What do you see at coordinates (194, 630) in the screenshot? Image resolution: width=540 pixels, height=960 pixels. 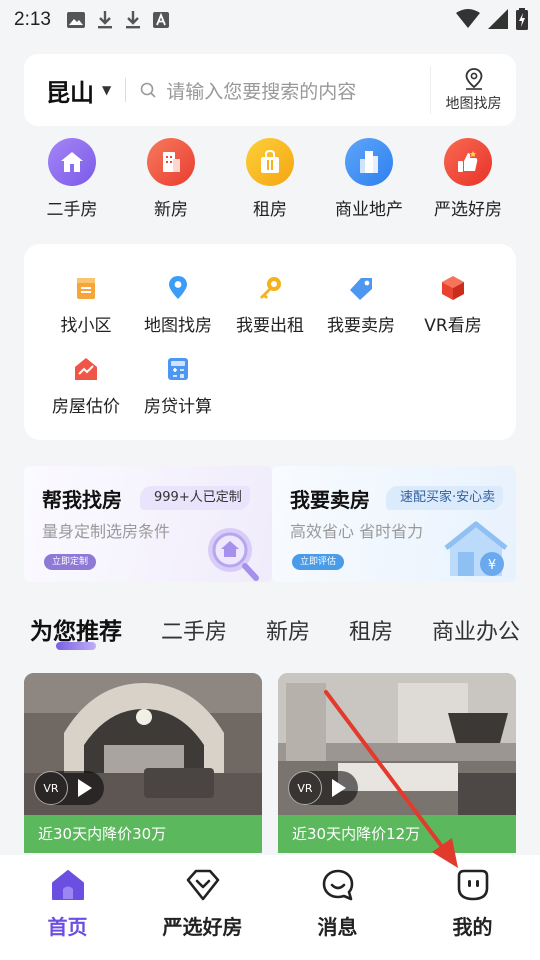 I see `tab-second-hand: 二手房` at bounding box center [194, 630].